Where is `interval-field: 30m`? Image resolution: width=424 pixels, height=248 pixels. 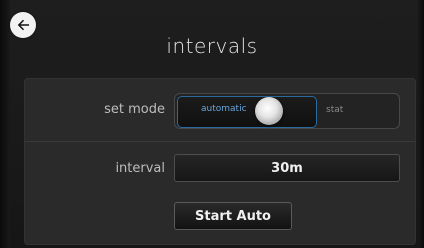 interval-field: 30m is located at coordinates (287, 168).